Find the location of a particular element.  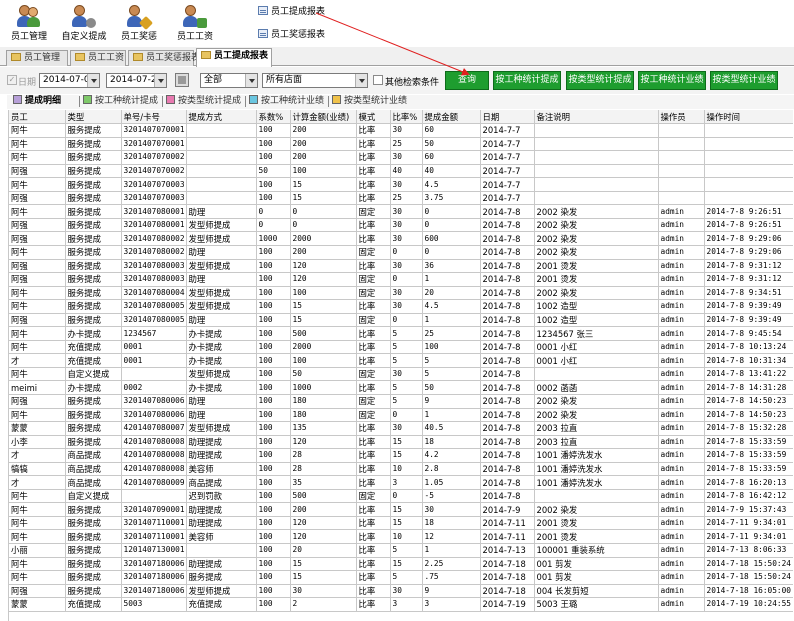

column-header: 类型 is located at coordinates (93, 117).